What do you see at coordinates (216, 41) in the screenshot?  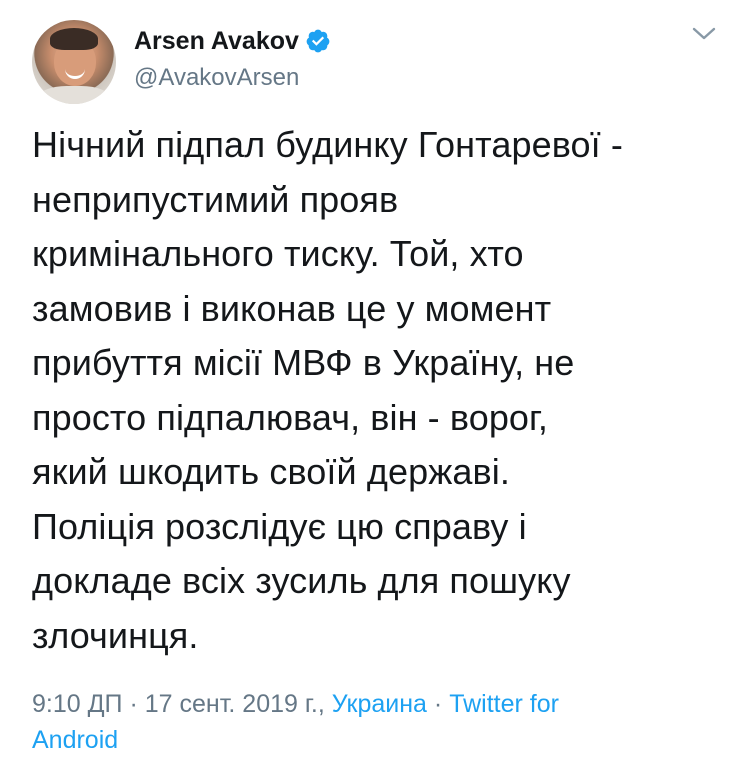 I see `display-name: Arsen Avakov` at bounding box center [216, 41].